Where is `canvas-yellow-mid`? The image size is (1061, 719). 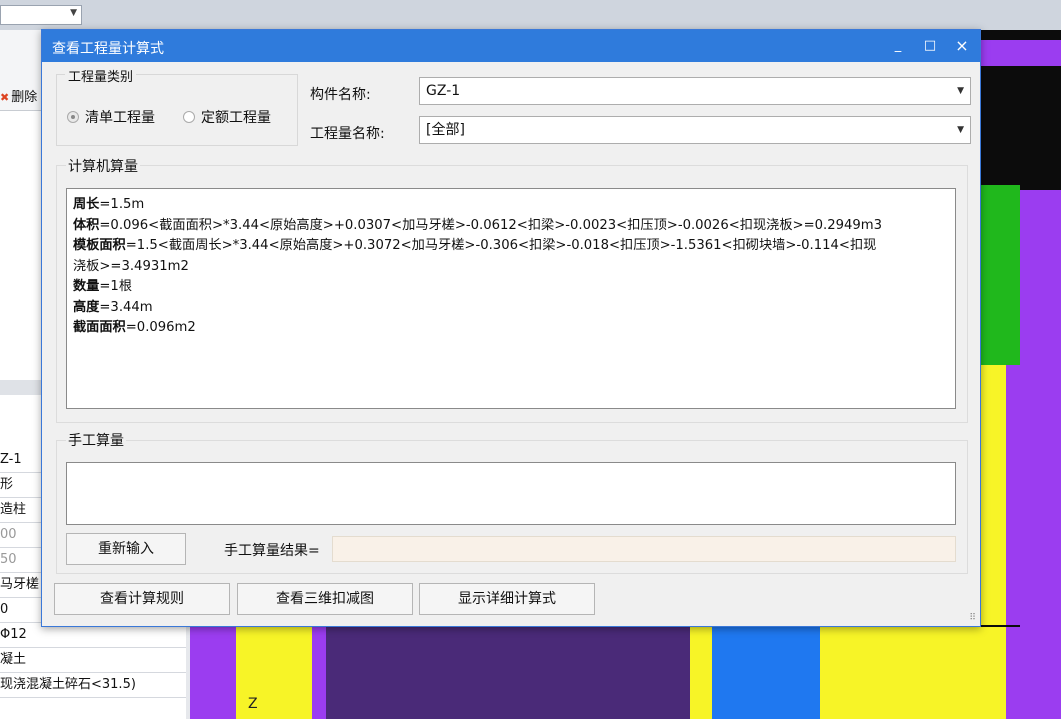 canvas-yellow-mid is located at coordinates (701, 673).